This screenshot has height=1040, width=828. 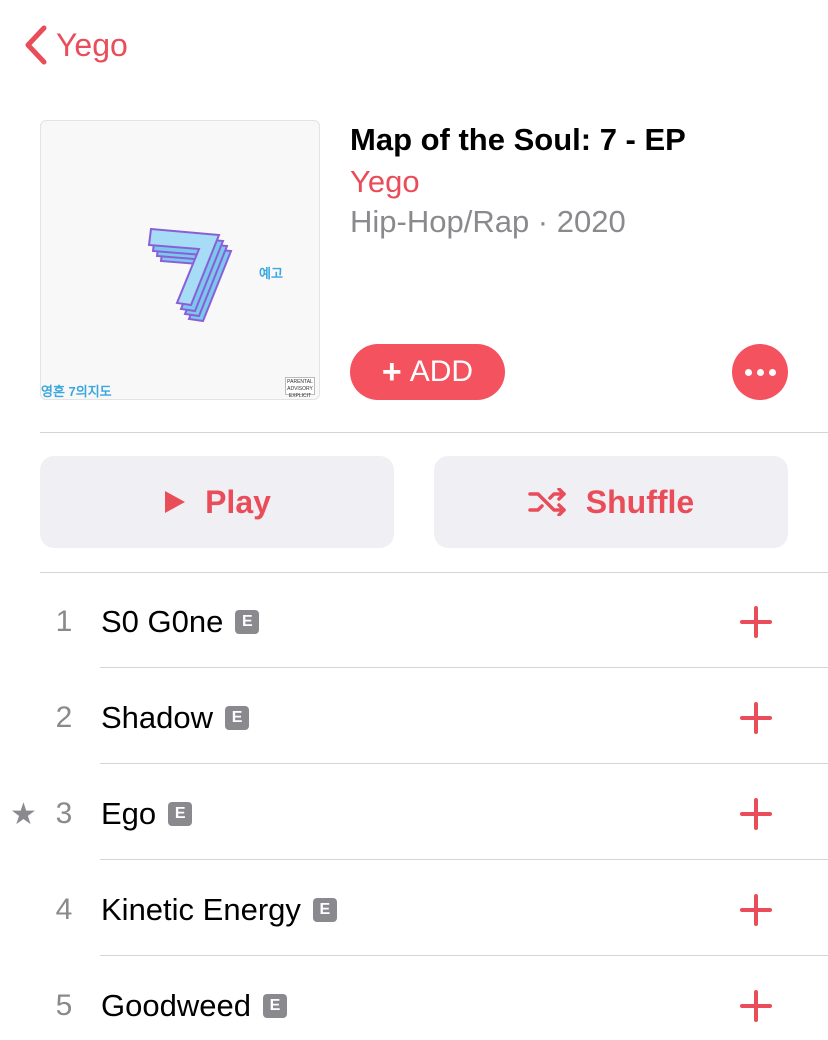 I want to click on ellipsis-icon, so click(x=748, y=372).